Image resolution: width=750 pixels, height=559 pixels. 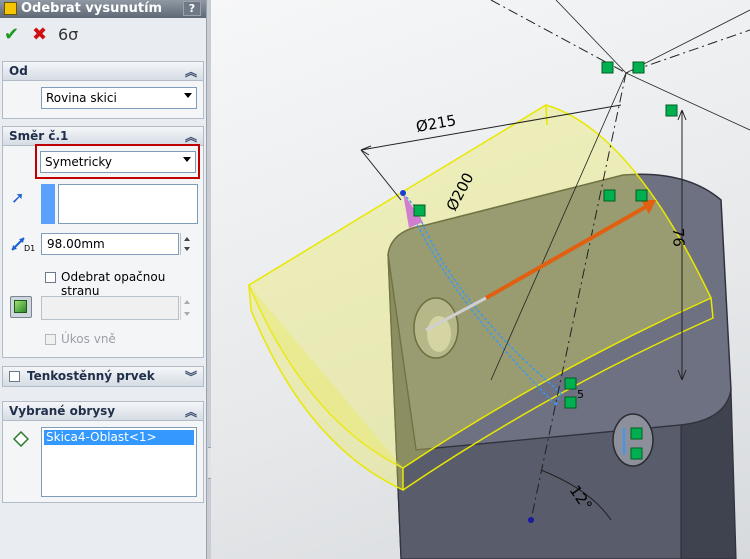 I want to click on ok-check-icon: ✔, so click(x=11, y=35).